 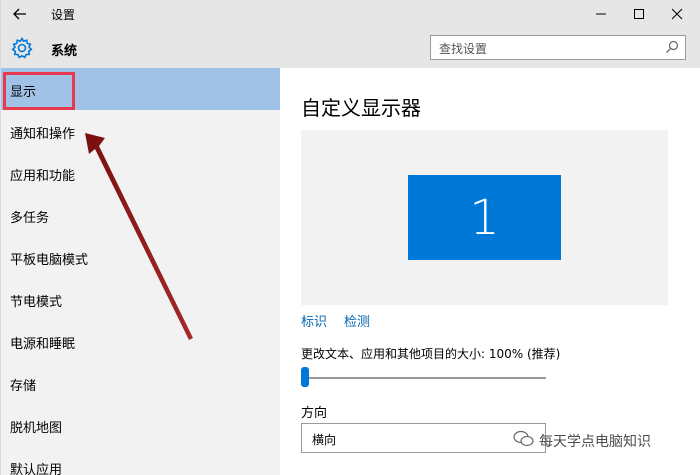 What do you see at coordinates (140, 131) in the screenshot?
I see `sidebar-item-notifications: 通知和操作` at bounding box center [140, 131].